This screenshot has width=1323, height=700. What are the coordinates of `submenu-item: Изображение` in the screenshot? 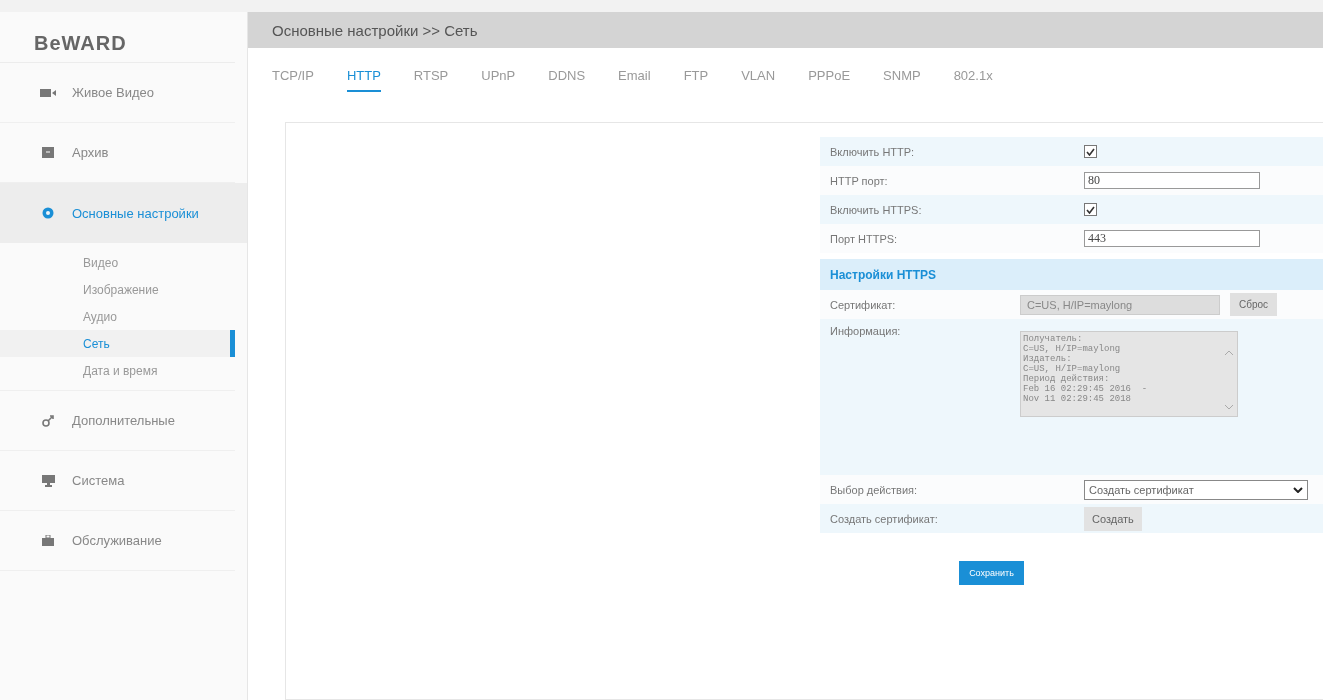 It's located at (117, 289).